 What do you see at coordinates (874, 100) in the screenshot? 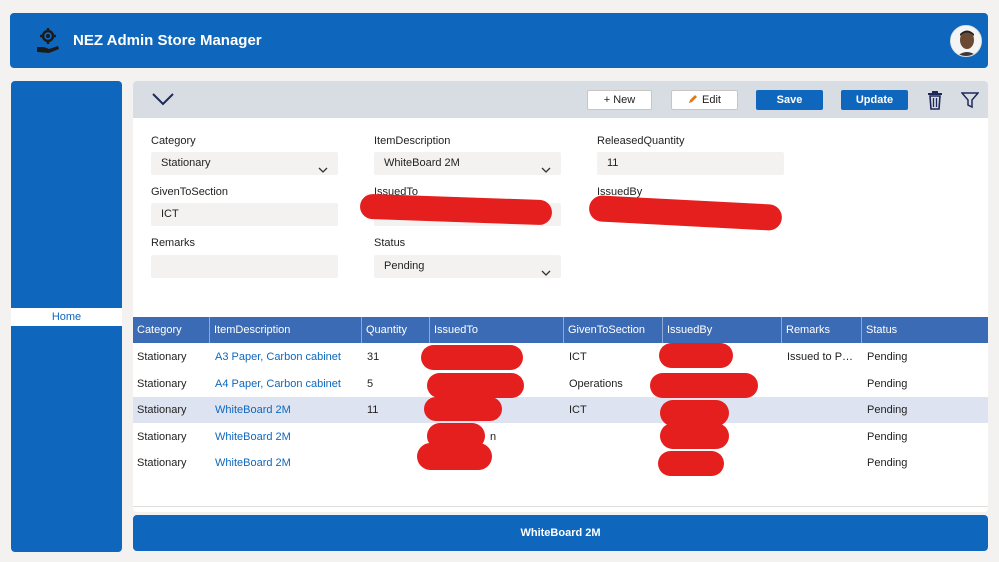
I see `update-button: Update` at bounding box center [874, 100].